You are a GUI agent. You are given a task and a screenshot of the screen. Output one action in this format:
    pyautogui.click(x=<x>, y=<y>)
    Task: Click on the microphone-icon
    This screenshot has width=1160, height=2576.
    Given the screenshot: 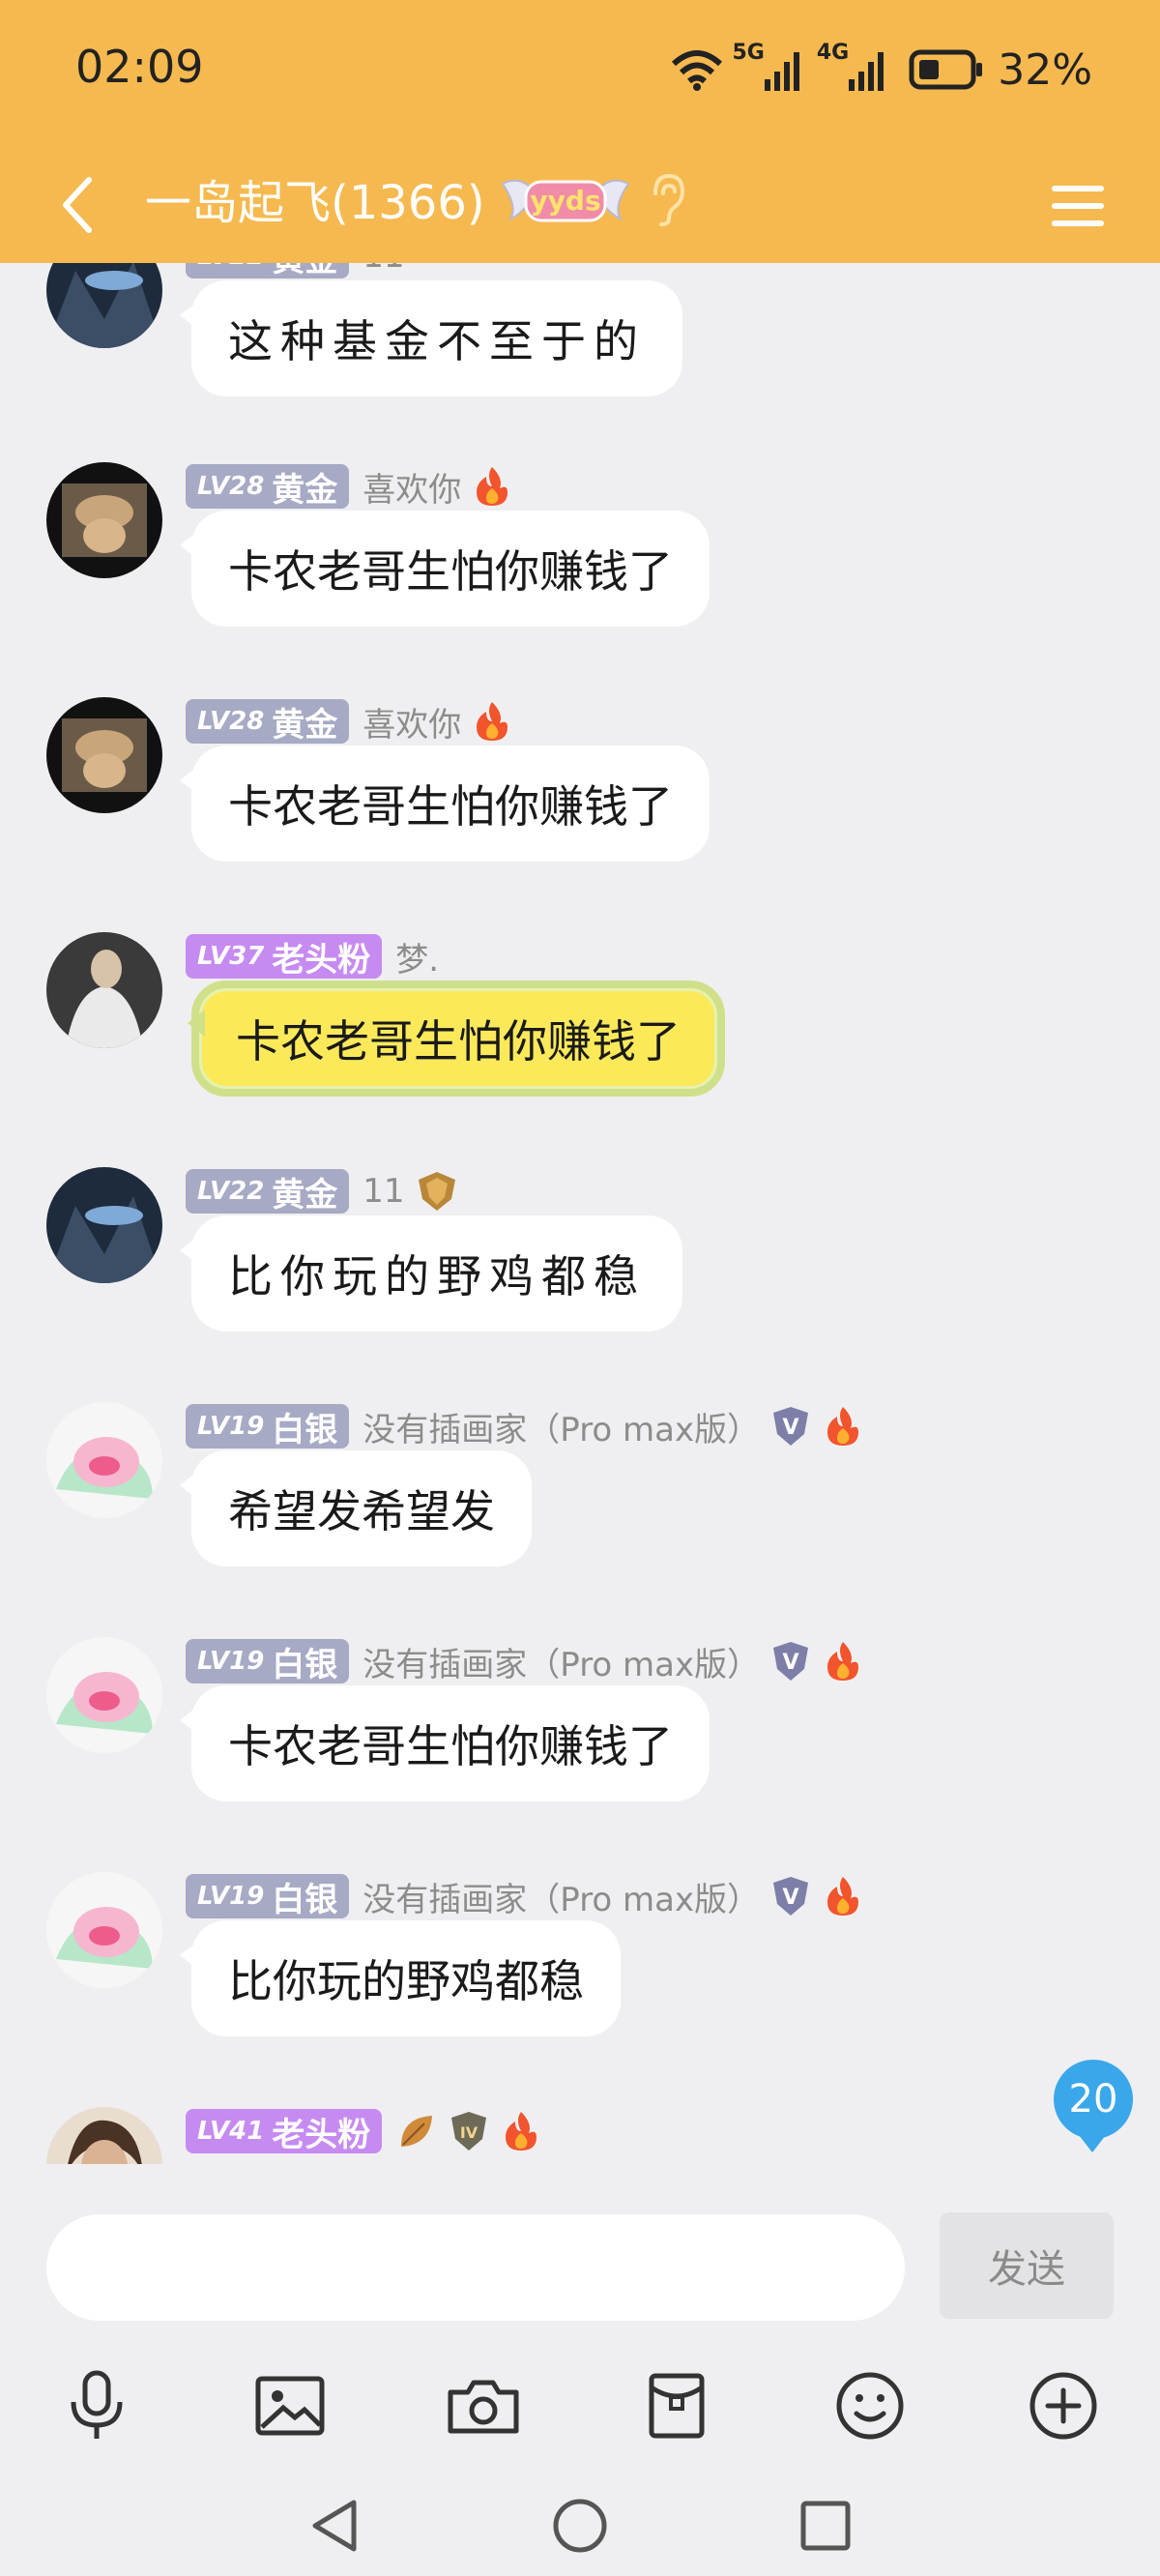 What is the action you would take?
    pyautogui.click(x=97, y=2404)
    